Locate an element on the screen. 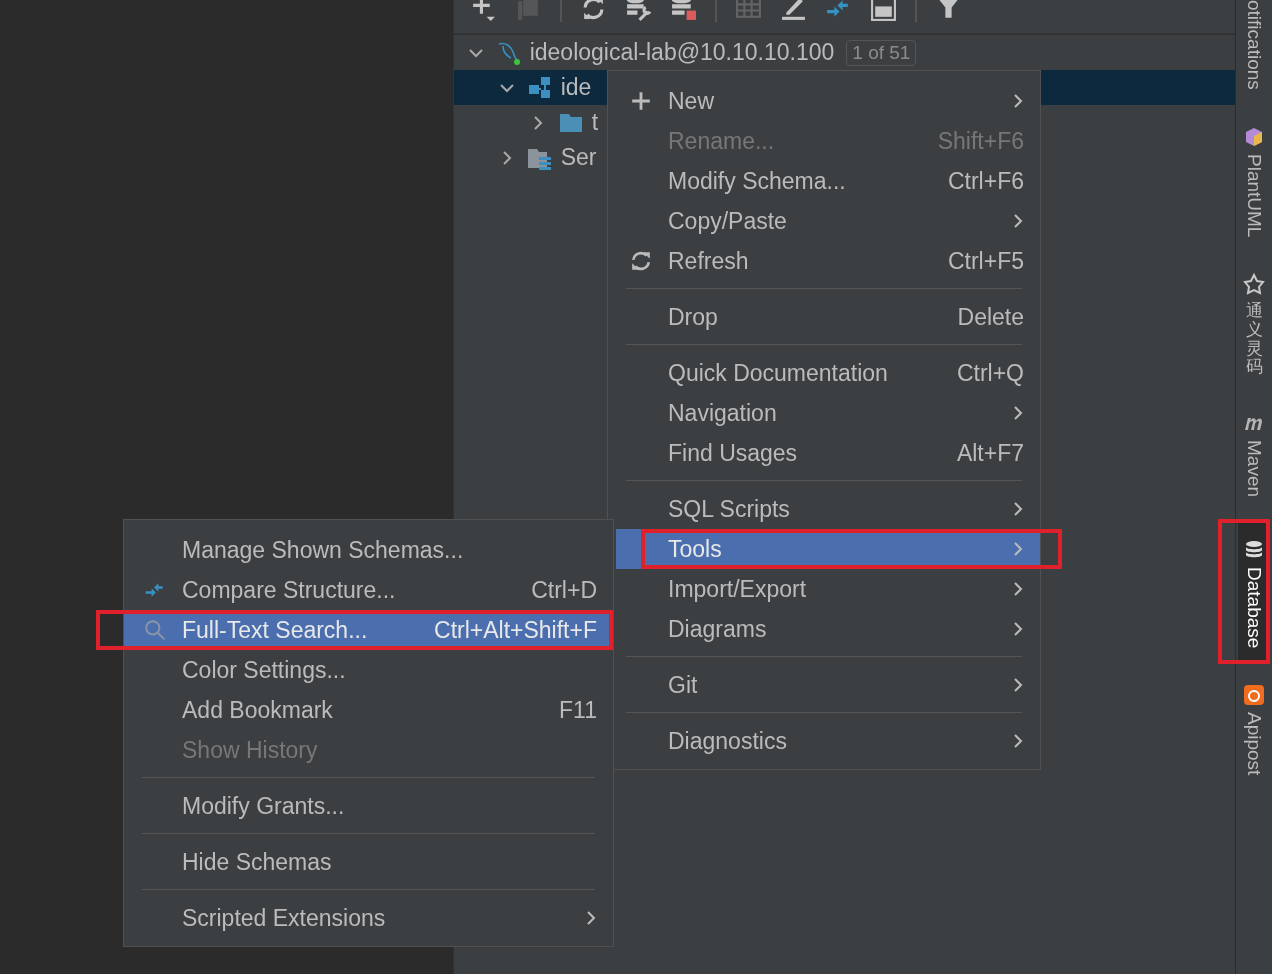 The width and height of the screenshot is (1272, 974). schema-count: 1 of 51 is located at coordinates (881, 52).